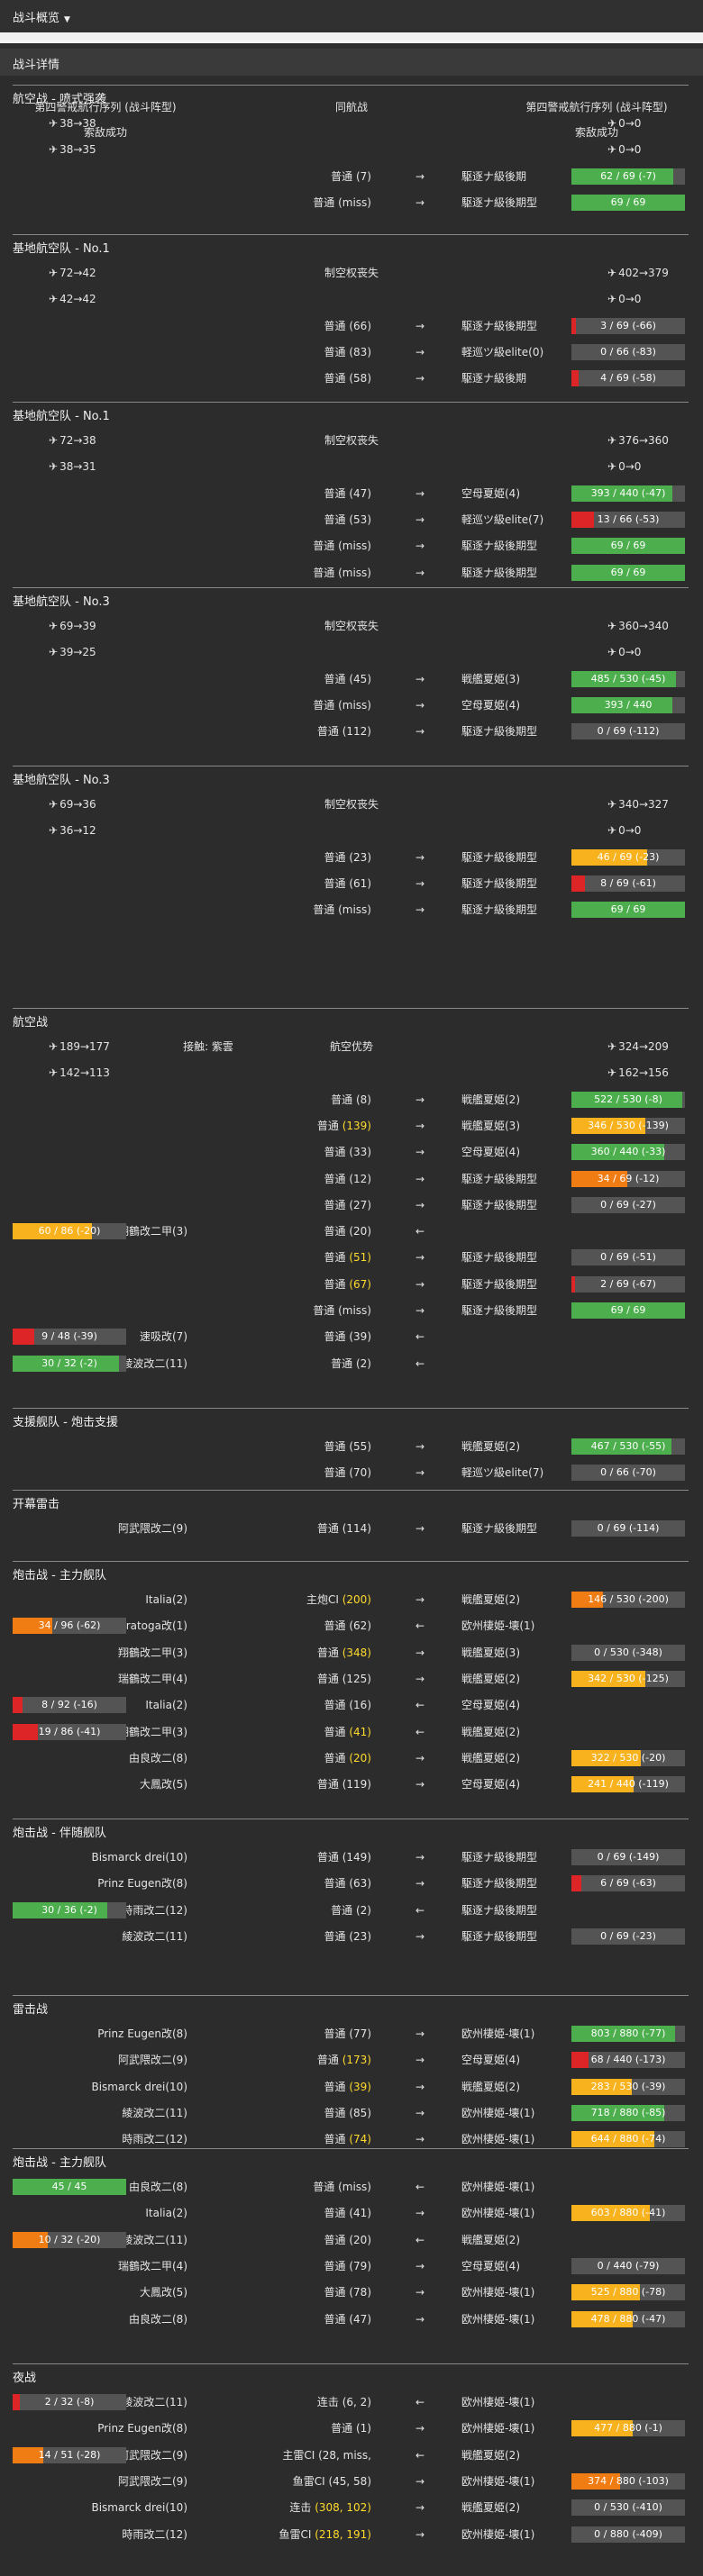 Image resolution: width=703 pixels, height=2576 pixels. I want to click on caret-down-icon: ▼, so click(67, 19).